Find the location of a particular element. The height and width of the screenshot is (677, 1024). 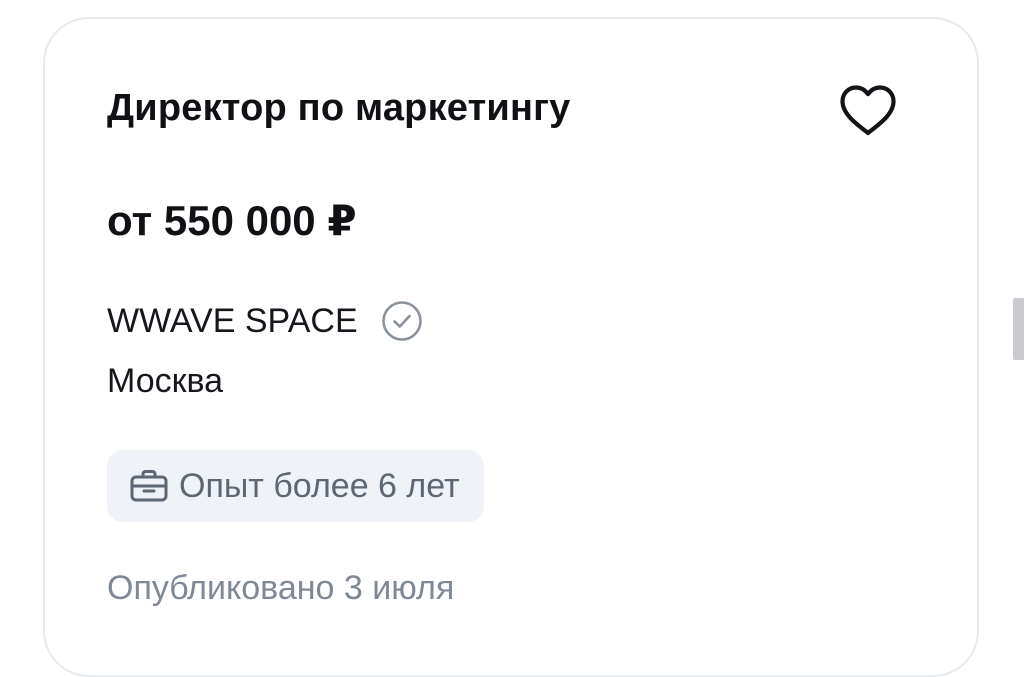

verified-icon is located at coordinates (402, 321).